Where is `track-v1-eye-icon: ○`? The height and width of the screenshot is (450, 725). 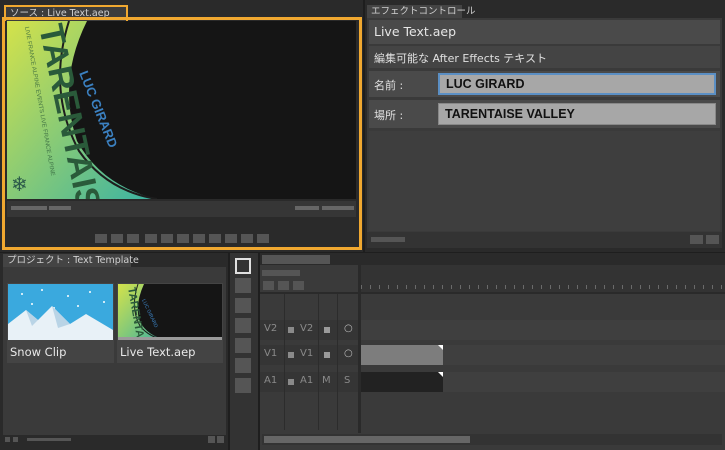
track-v1-eye-icon: ○ is located at coordinates (348, 354).